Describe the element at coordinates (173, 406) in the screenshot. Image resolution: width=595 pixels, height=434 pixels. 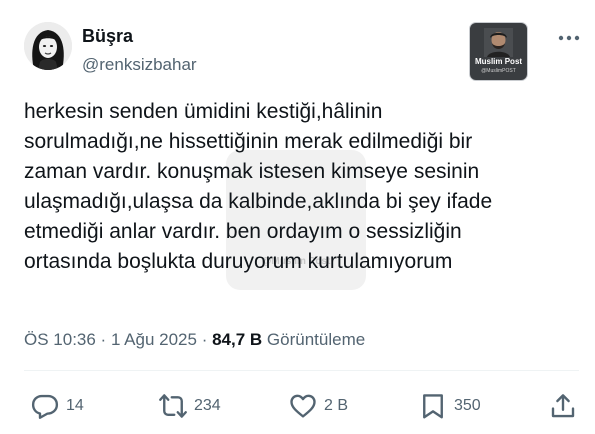
I see `repost-icon` at that location.